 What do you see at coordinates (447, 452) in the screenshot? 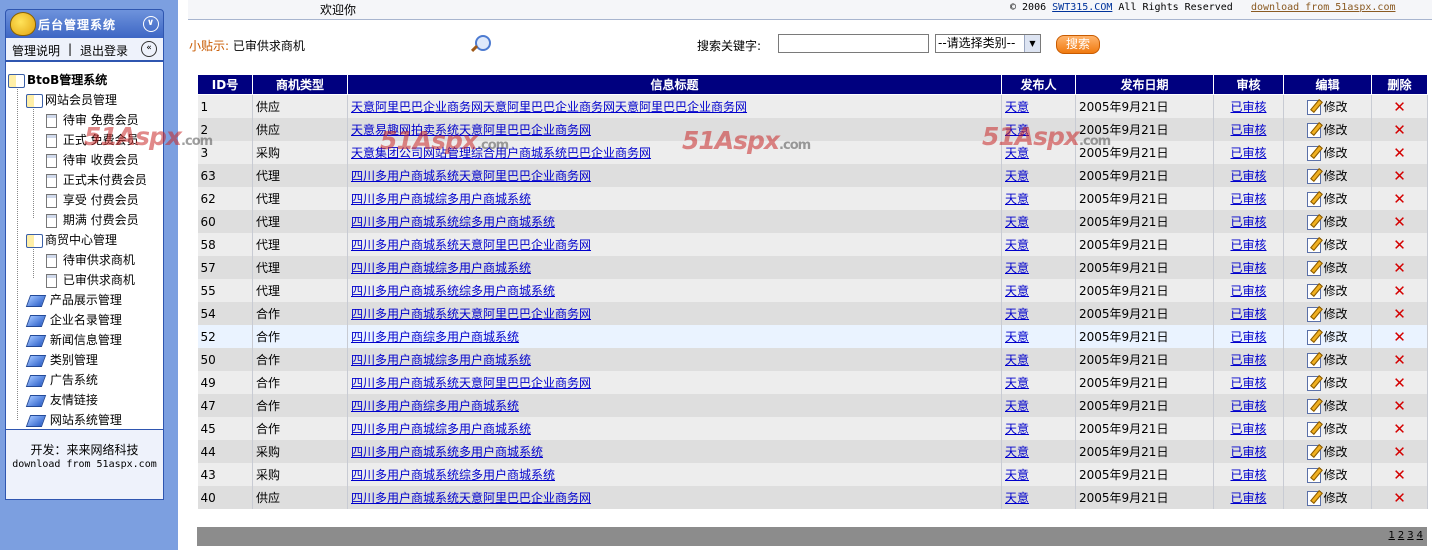
I see `title-link: 四川多用户商城系统多用户商城系统` at bounding box center [447, 452].